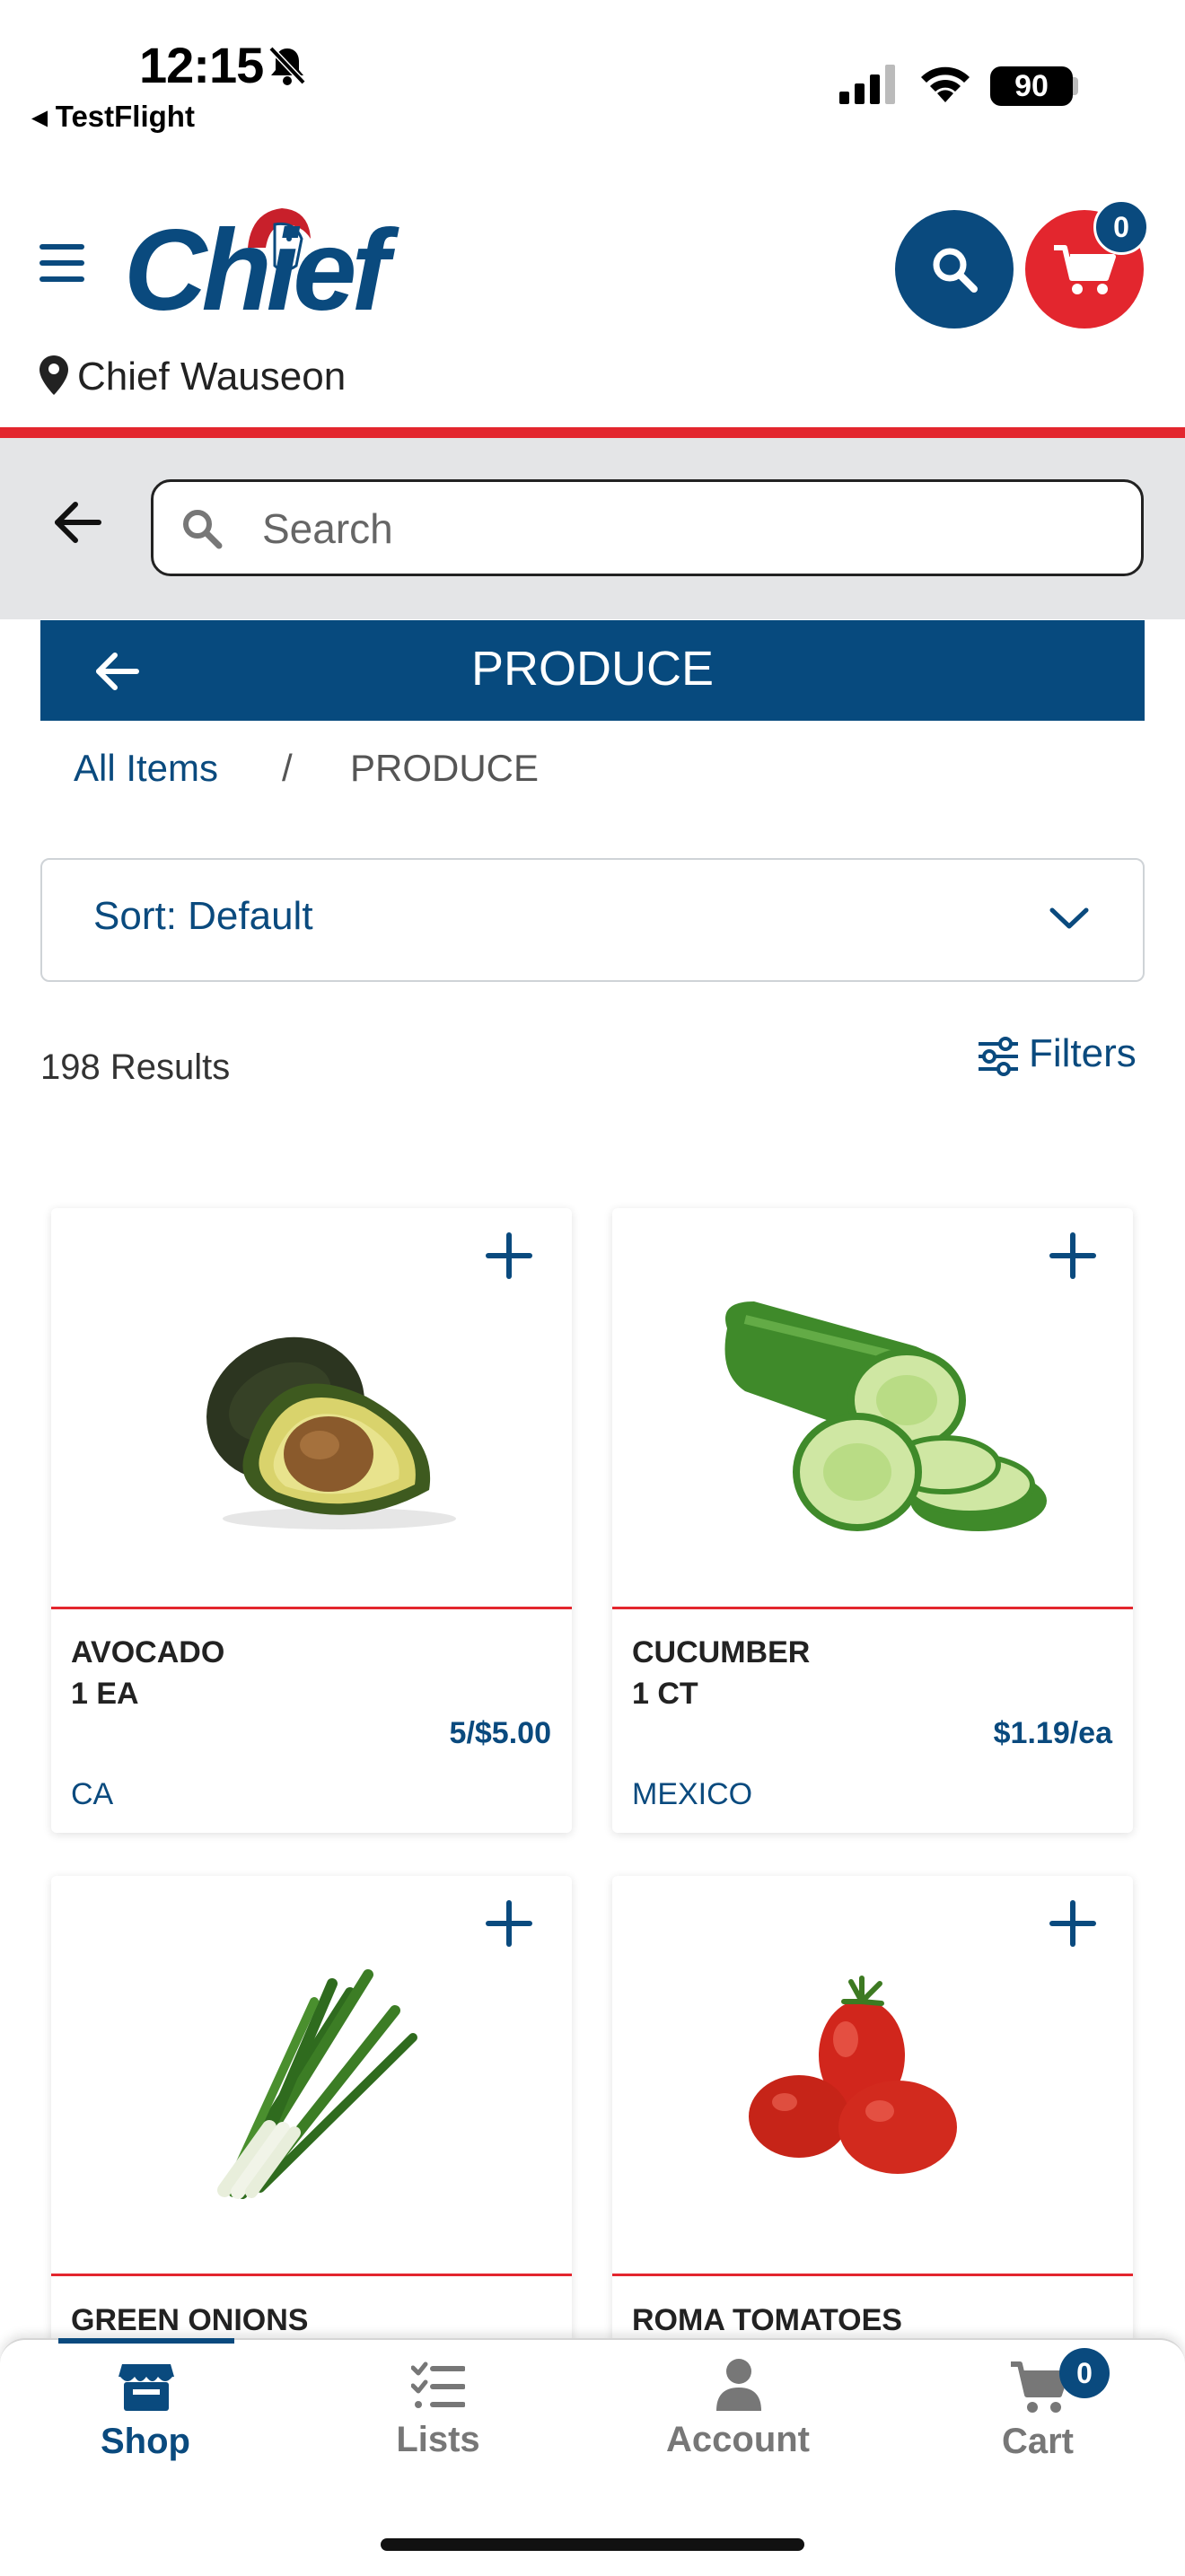 The width and height of the screenshot is (1185, 2576). I want to click on nav-account: Account, so click(738, 2410).